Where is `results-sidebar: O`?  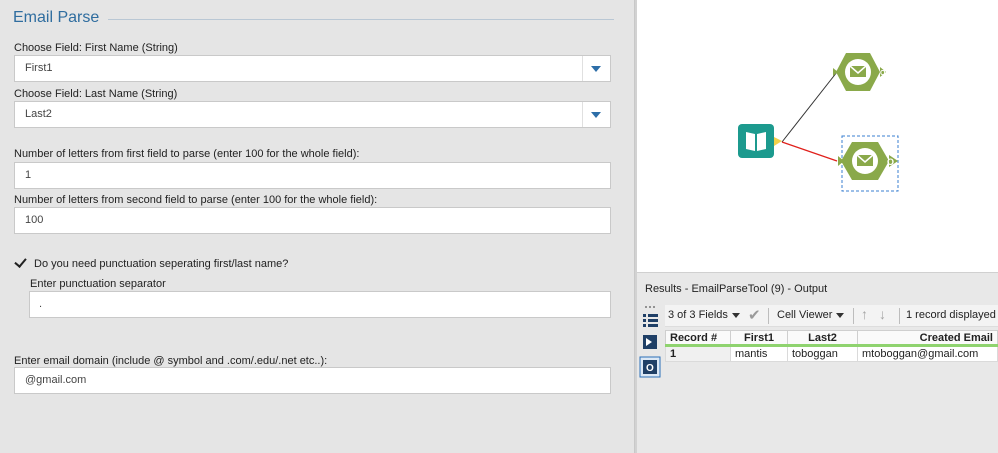 results-sidebar: O is located at coordinates (650, 377).